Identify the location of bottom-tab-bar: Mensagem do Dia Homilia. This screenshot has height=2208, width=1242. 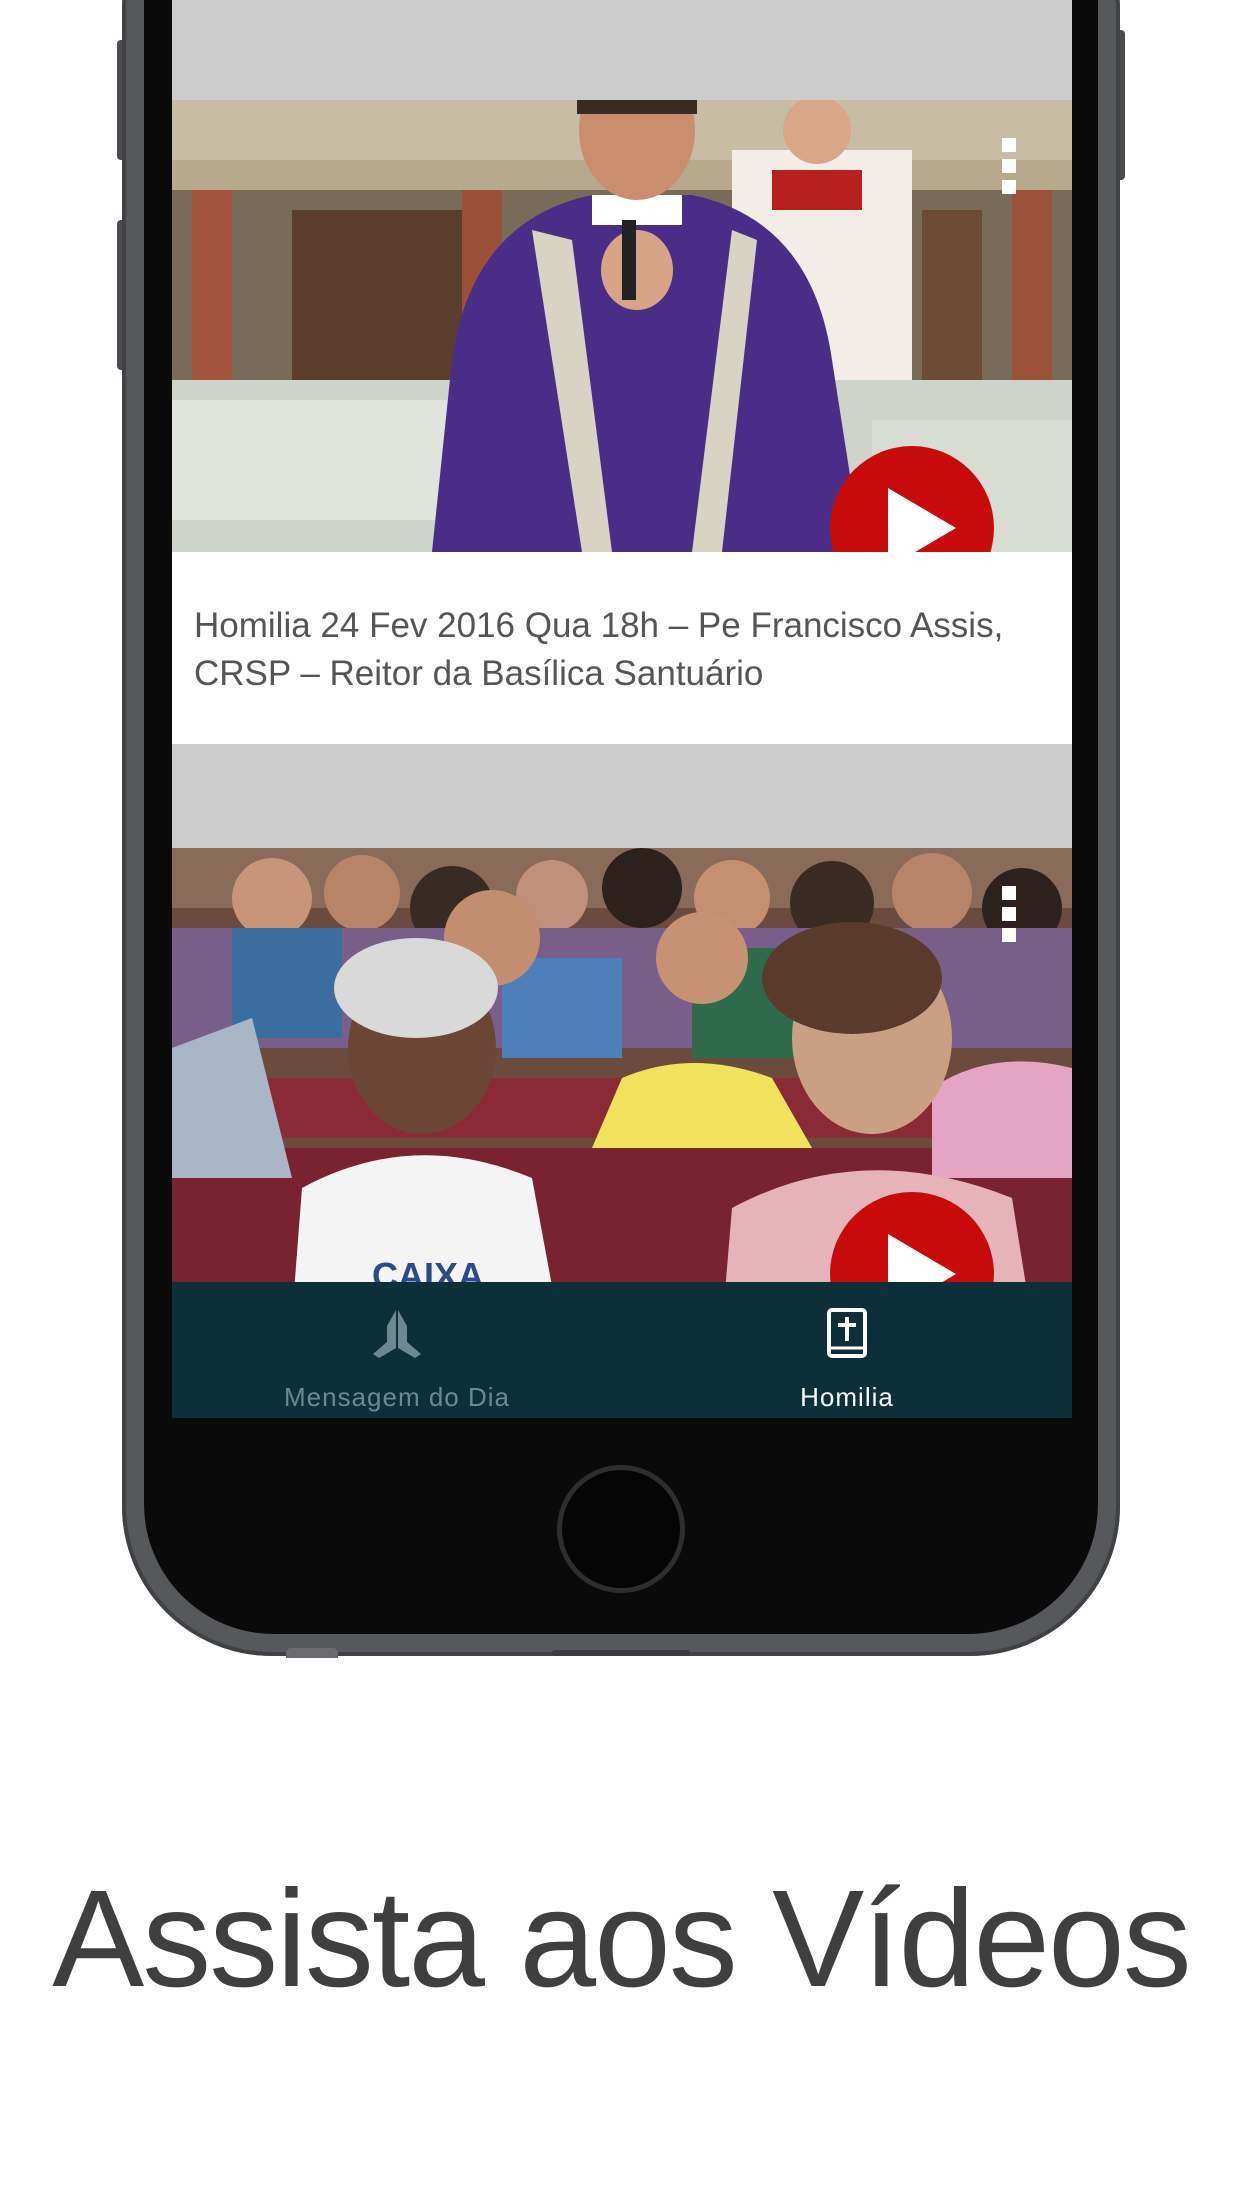
(622, 1350).